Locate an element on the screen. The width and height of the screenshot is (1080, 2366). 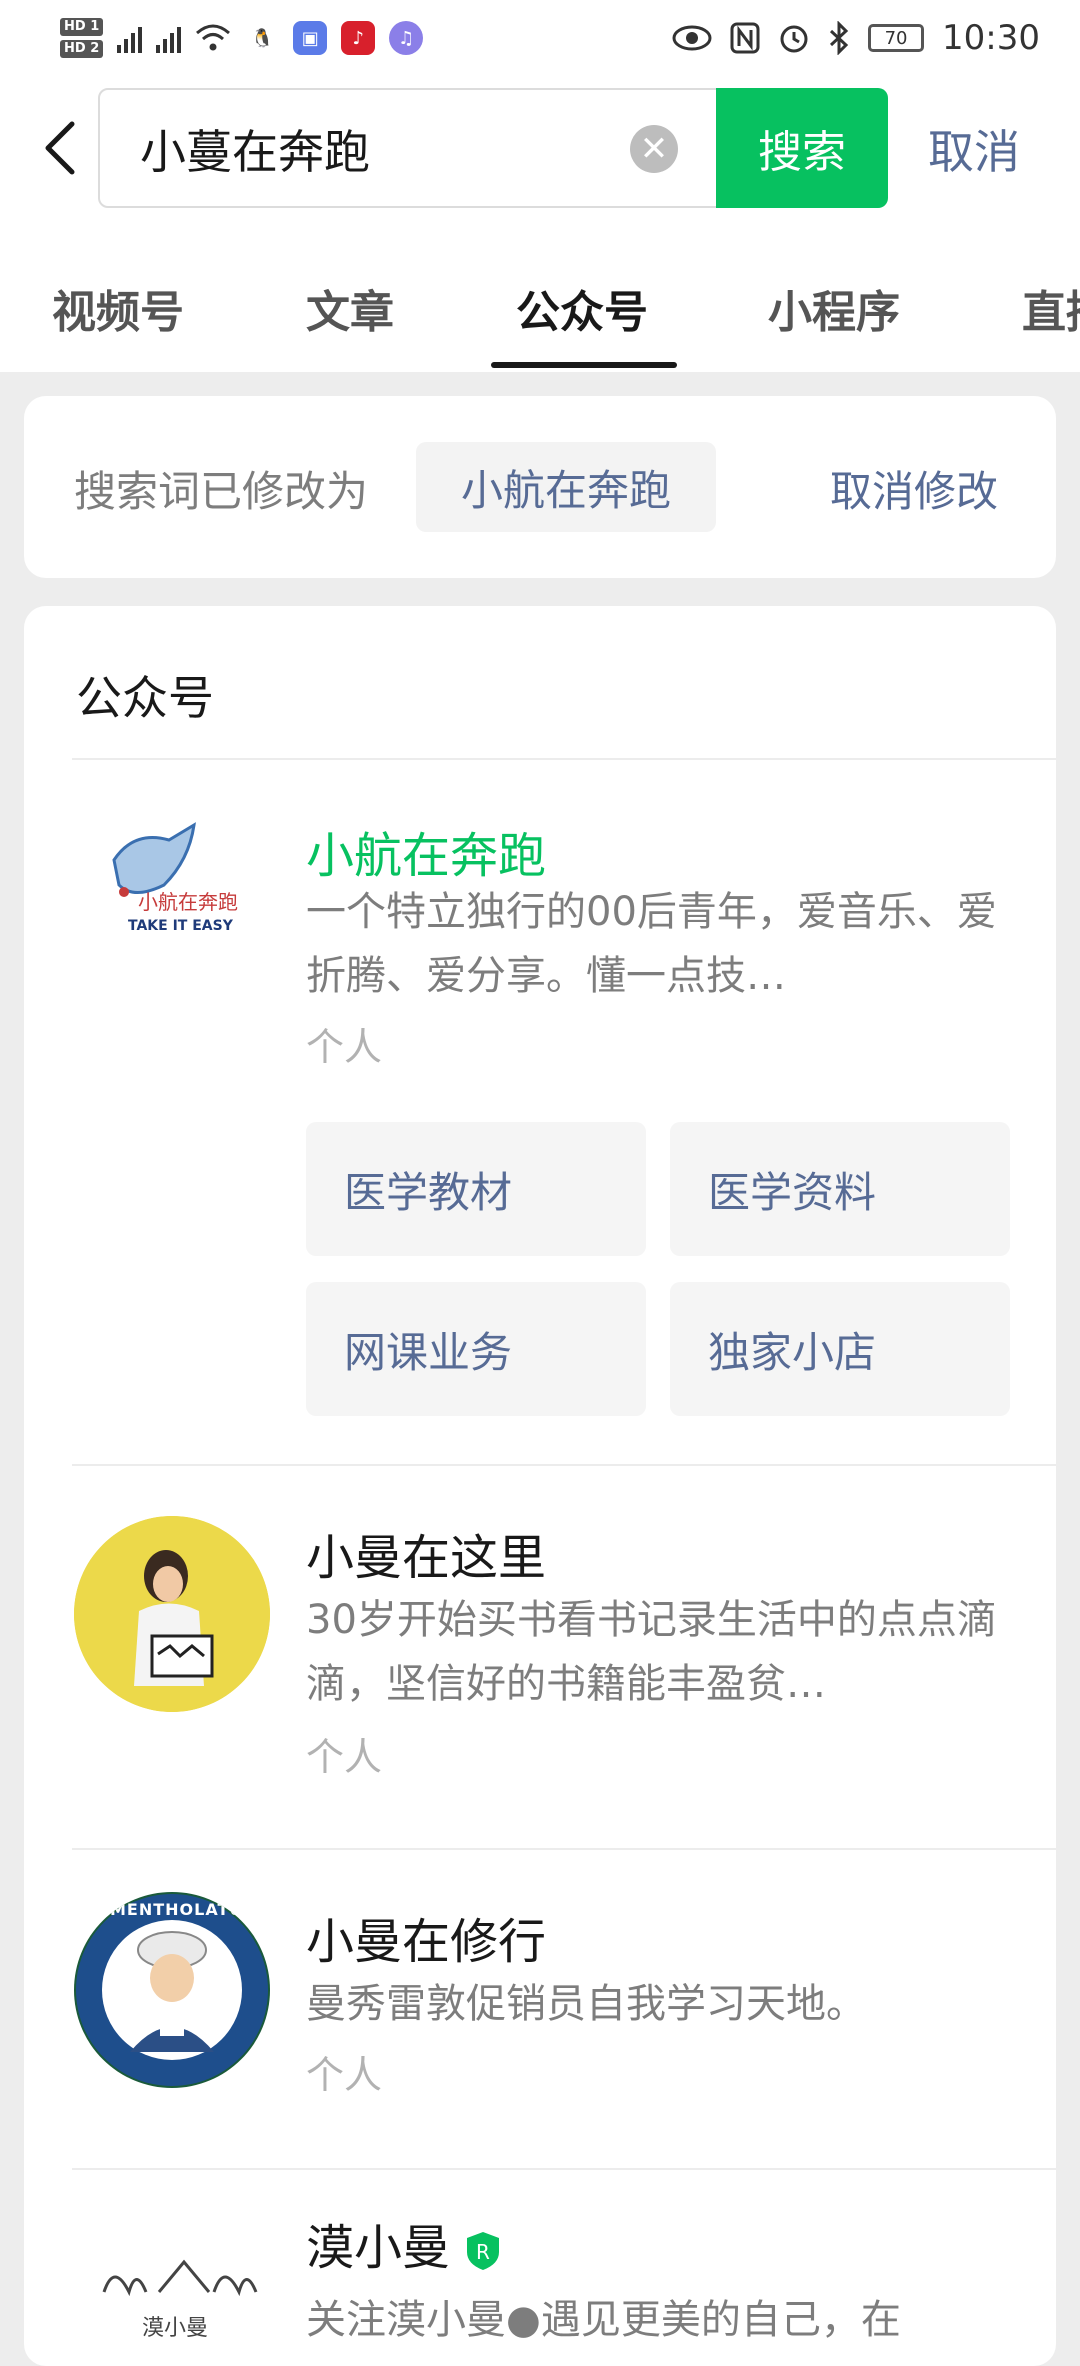
cancel-button: 取消 is located at coordinates (974, 149).